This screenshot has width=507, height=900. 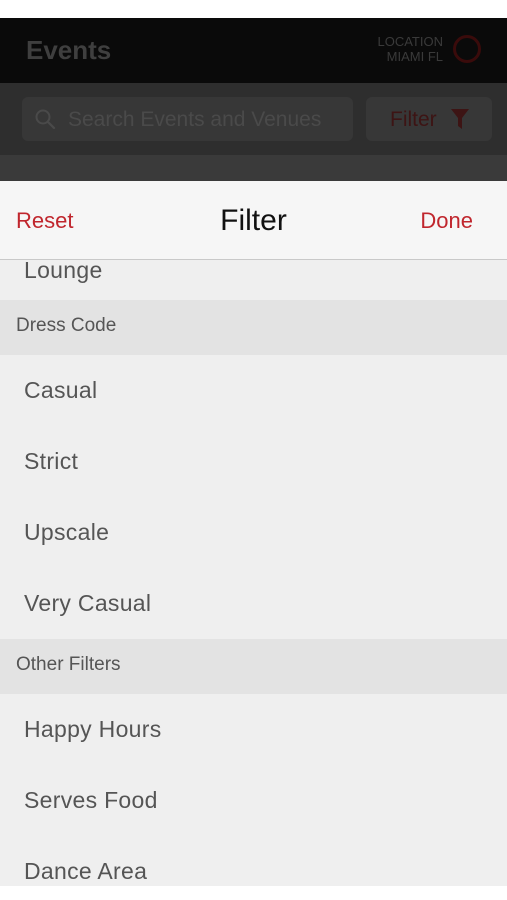 What do you see at coordinates (86, 871) in the screenshot?
I see `list-item-label: Dance Area` at bounding box center [86, 871].